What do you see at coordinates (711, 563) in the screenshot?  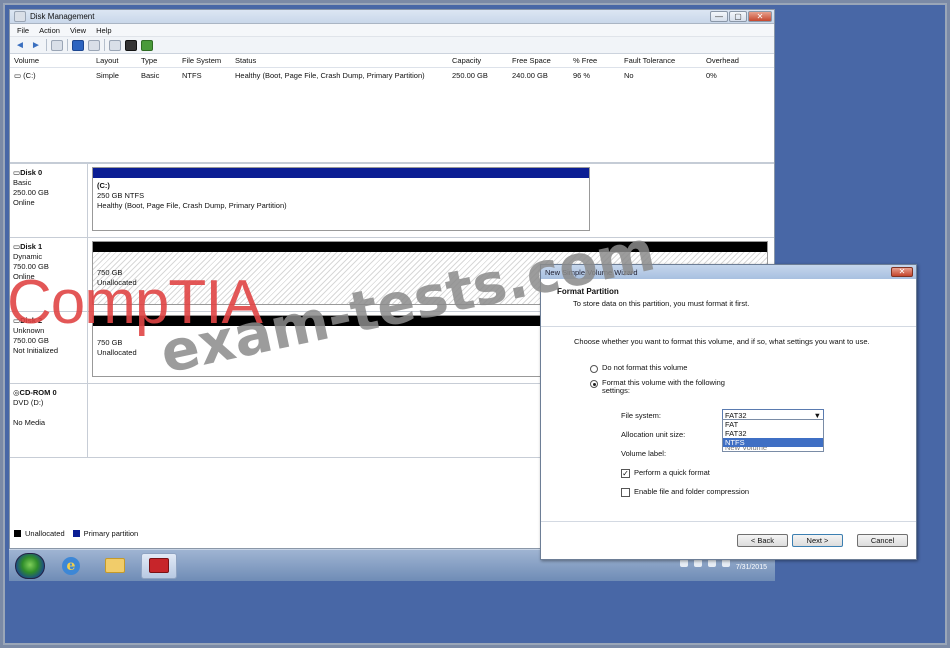 I see `network-icon` at bounding box center [711, 563].